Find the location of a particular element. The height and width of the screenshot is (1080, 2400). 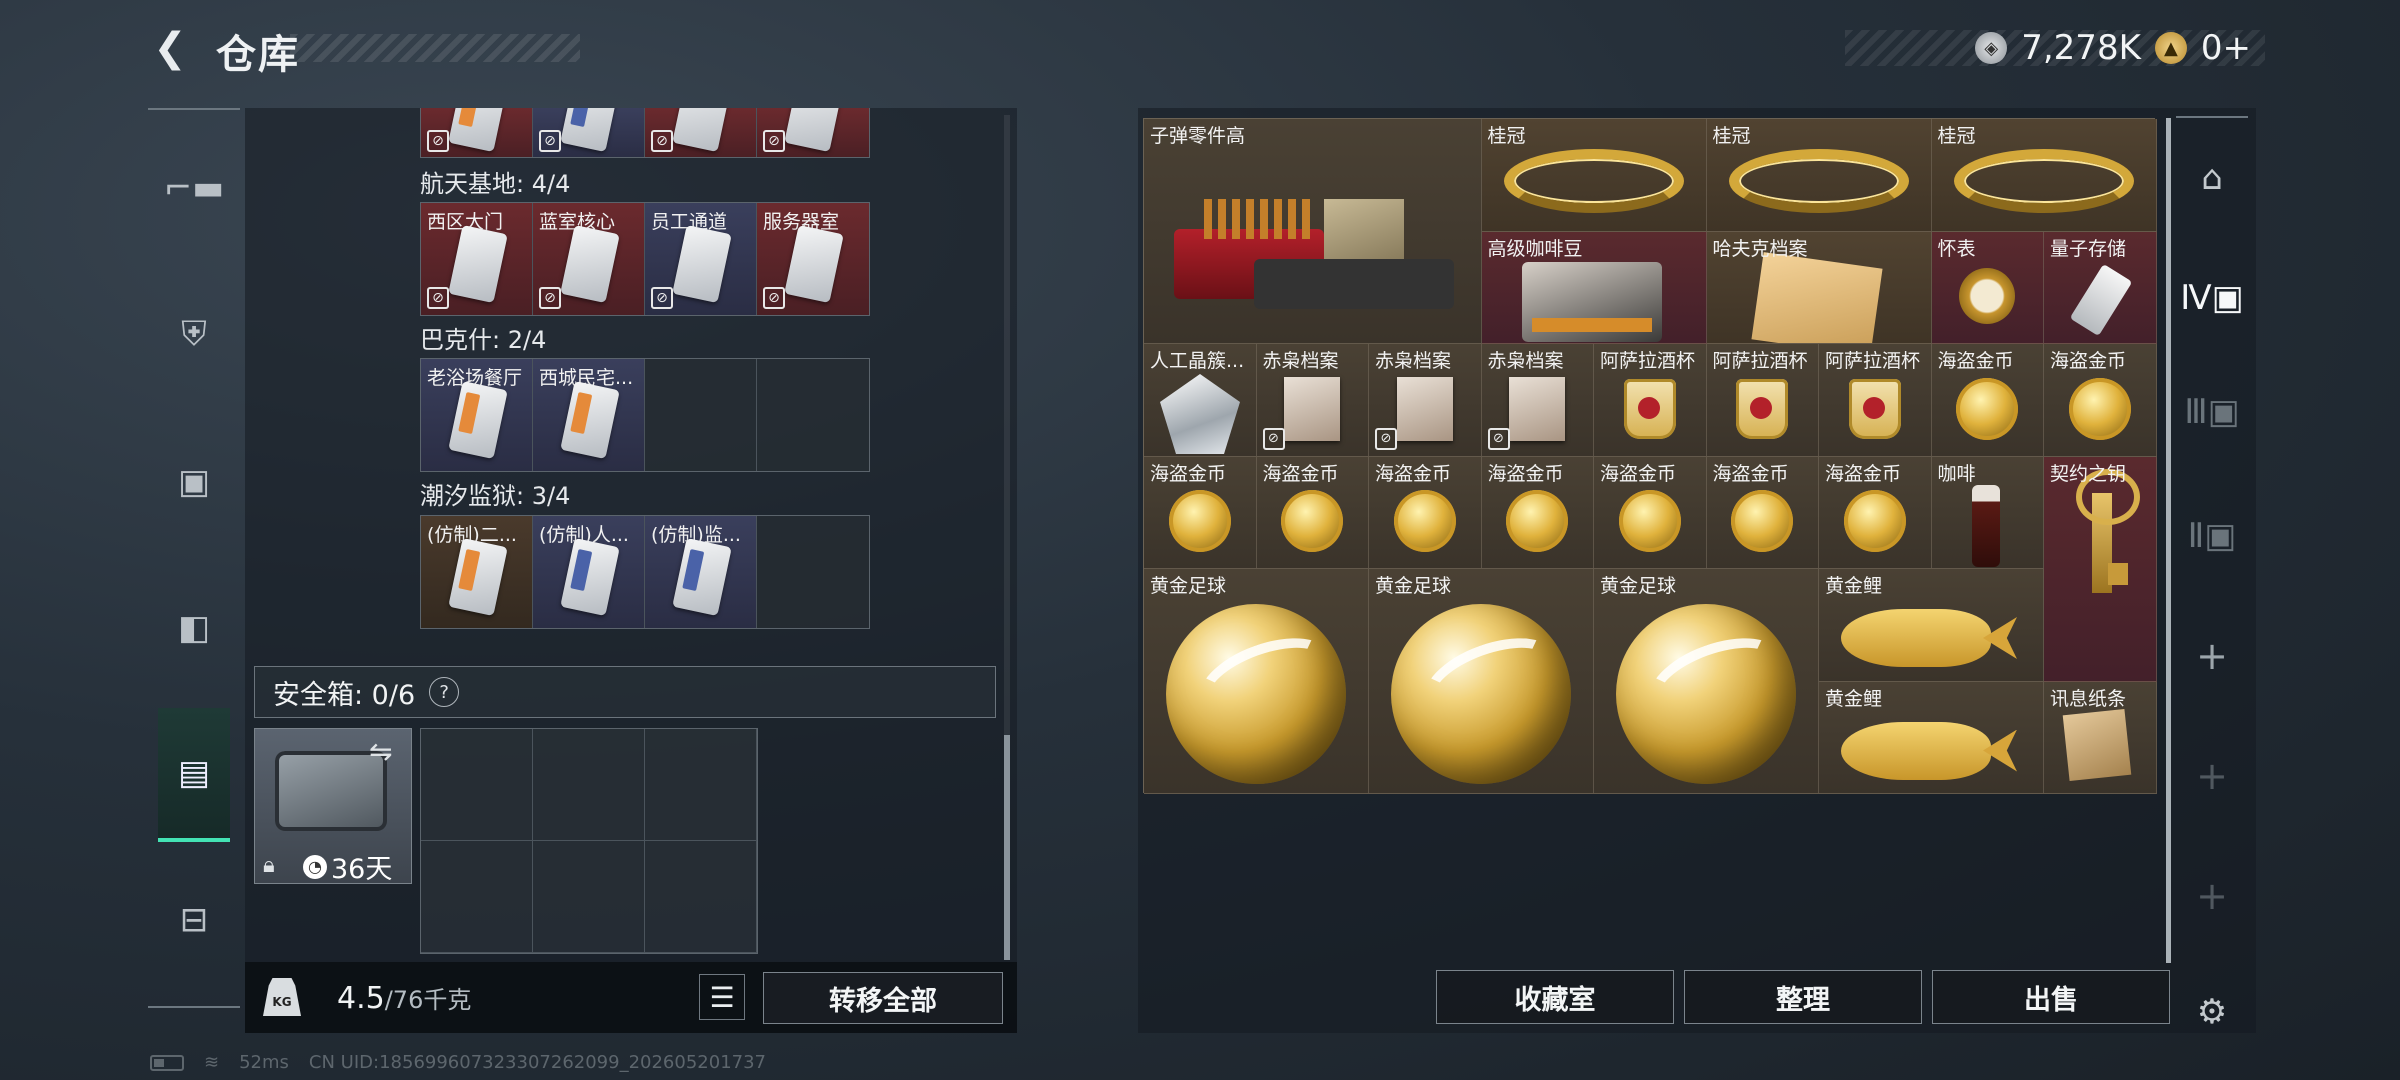

battery-icon is located at coordinates (167, 1062).